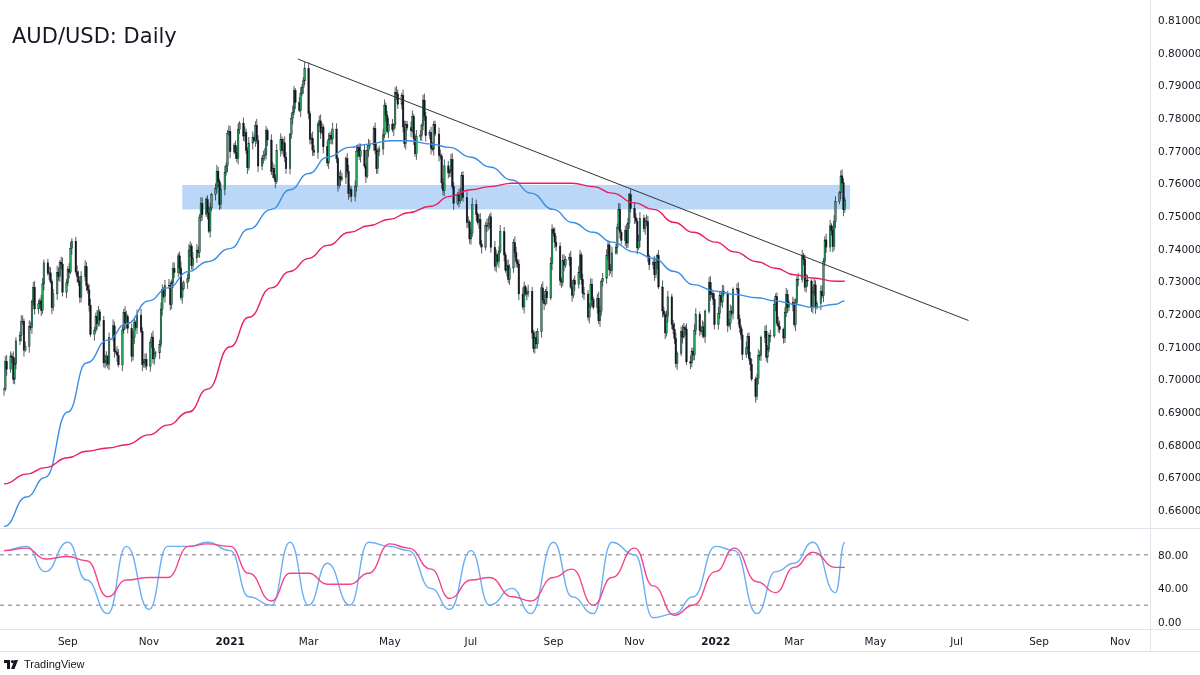  What do you see at coordinates (1179, 314) in the screenshot?
I see `axis-tick-label: 0.72000` at bounding box center [1179, 314].